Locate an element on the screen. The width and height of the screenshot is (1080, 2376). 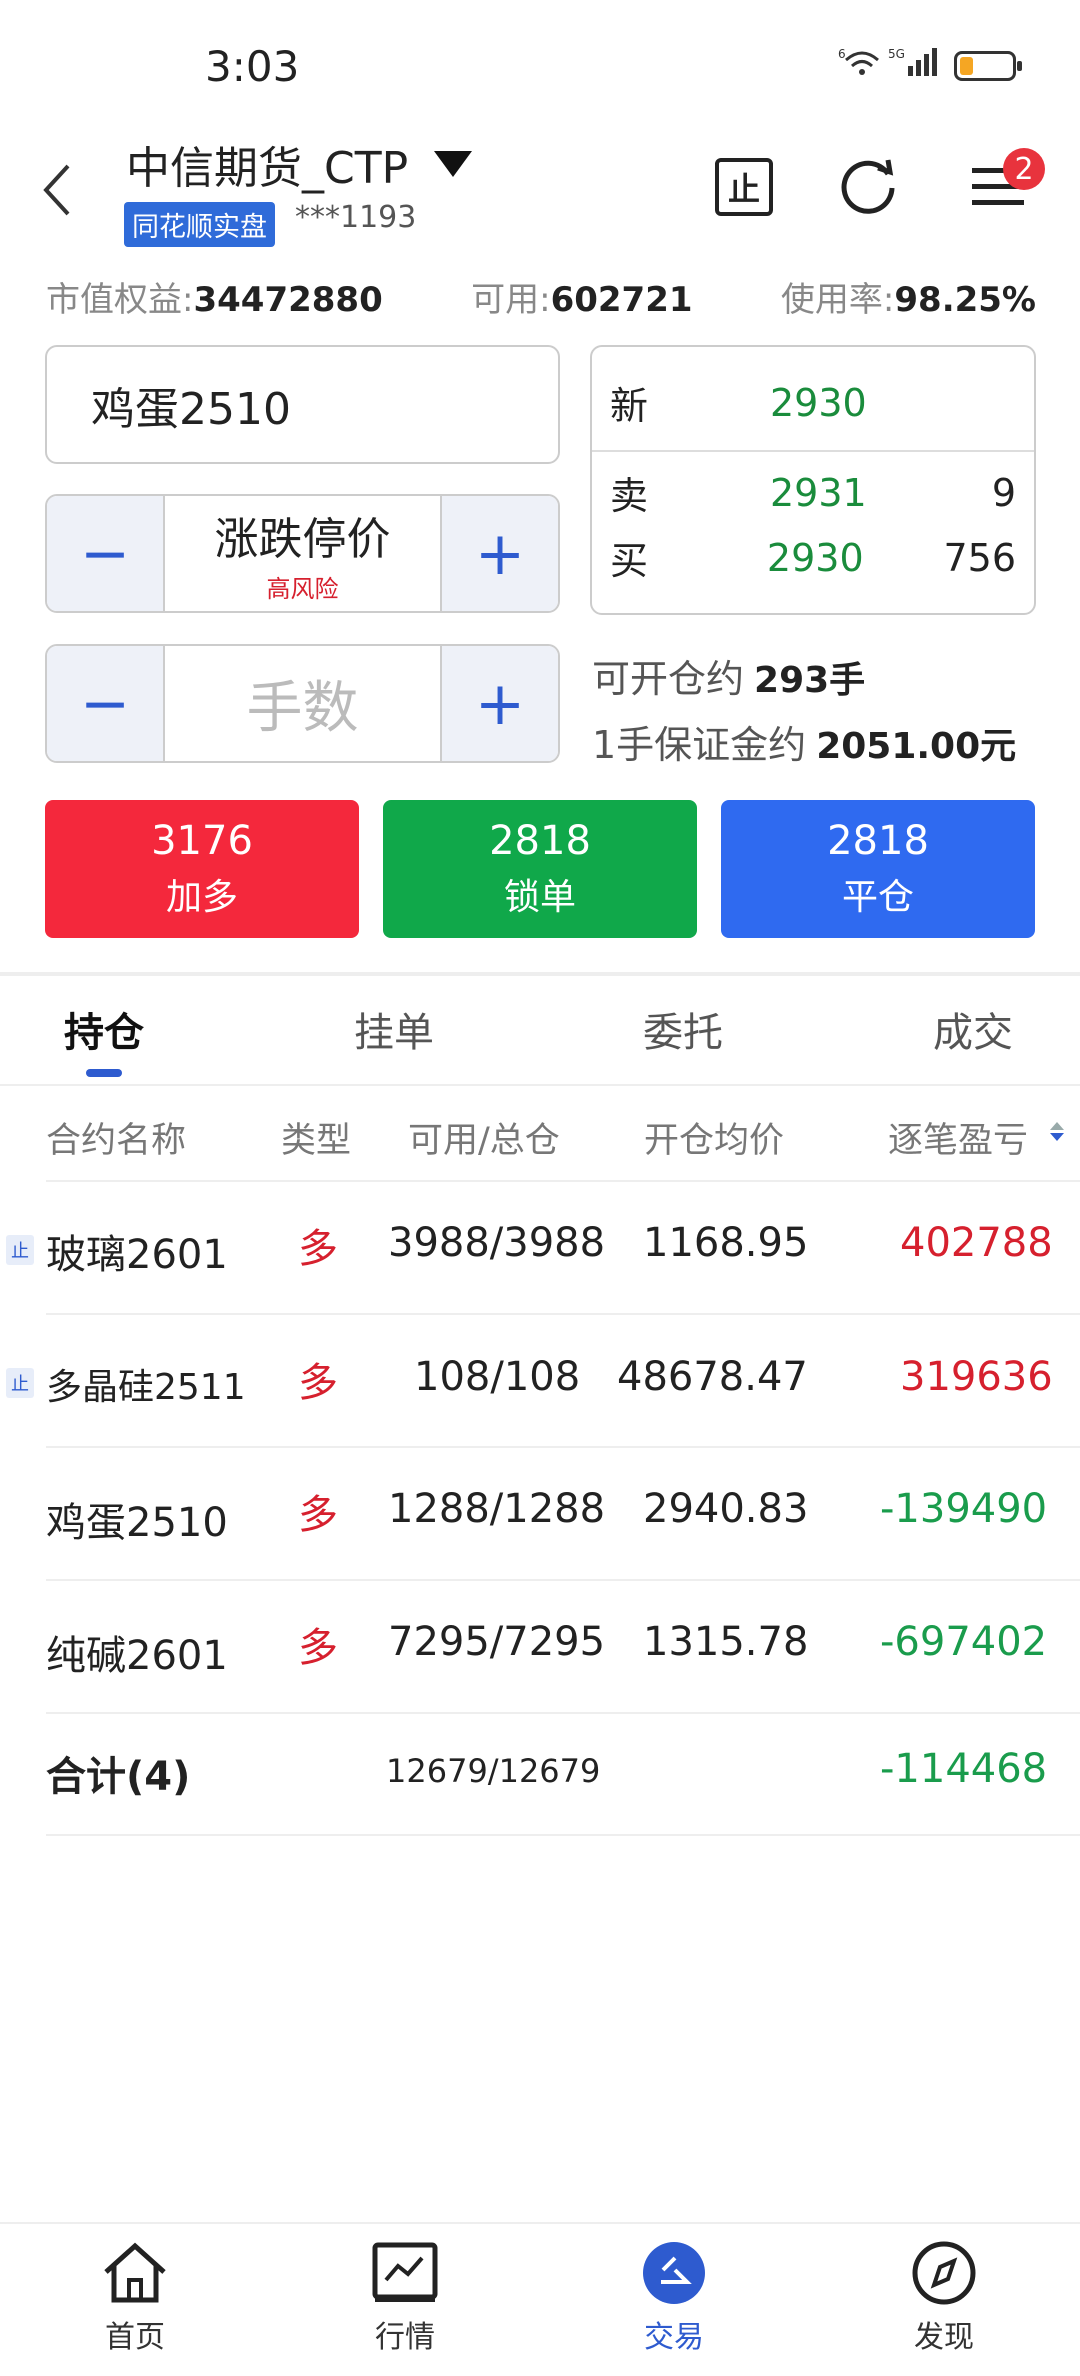
last-price-row: 新 2930 is located at coordinates (813, 402).